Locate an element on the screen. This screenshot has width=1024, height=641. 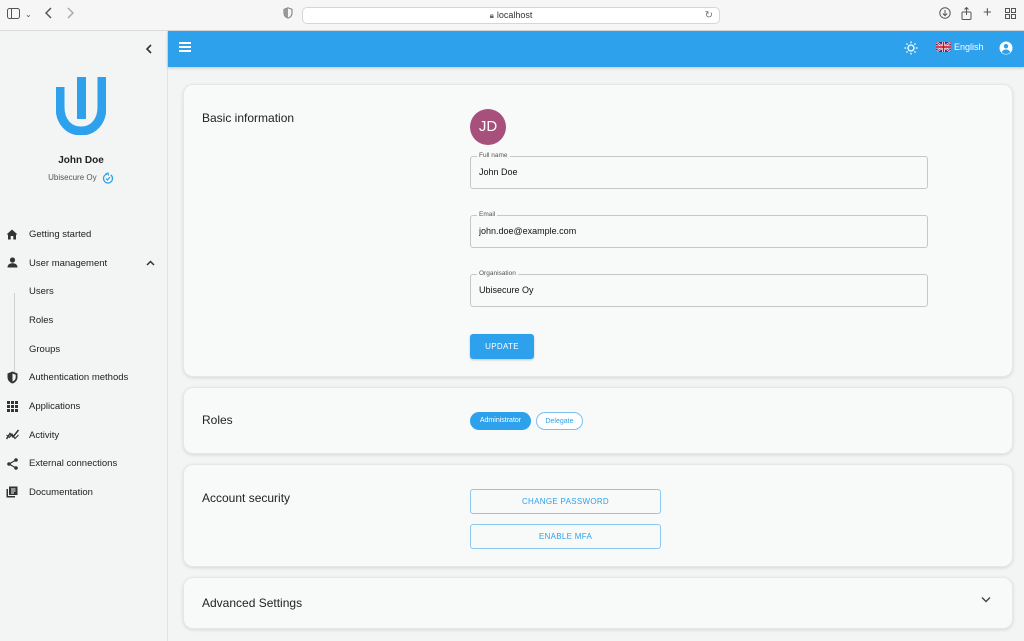
new-tab-icon: + is located at coordinates (987, 13).